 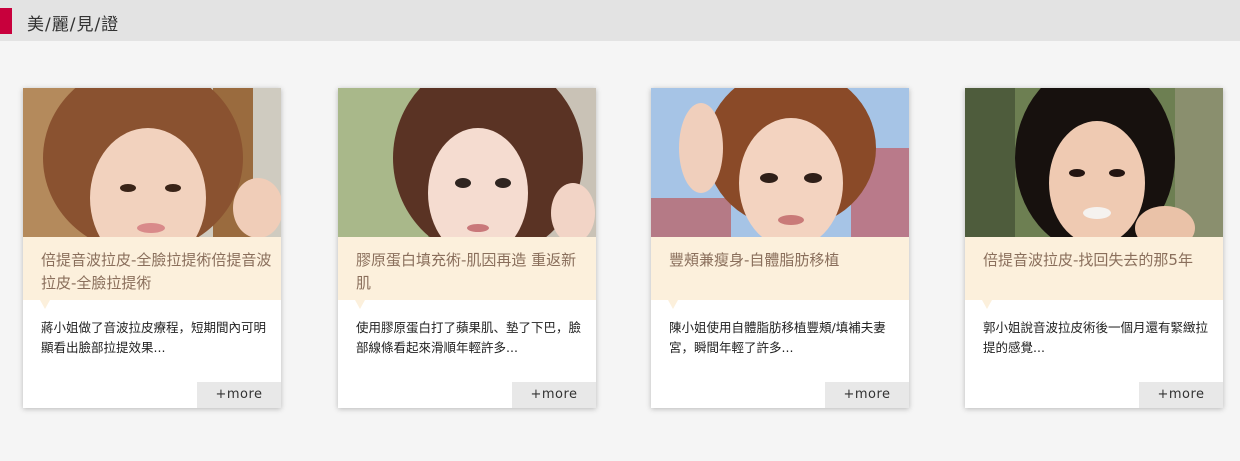 What do you see at coordinates (785, 260) in the screenshot?
I see `card-title: 豐頰兼瘦身-自體脂肪移植` at bounding box center [785, 260].